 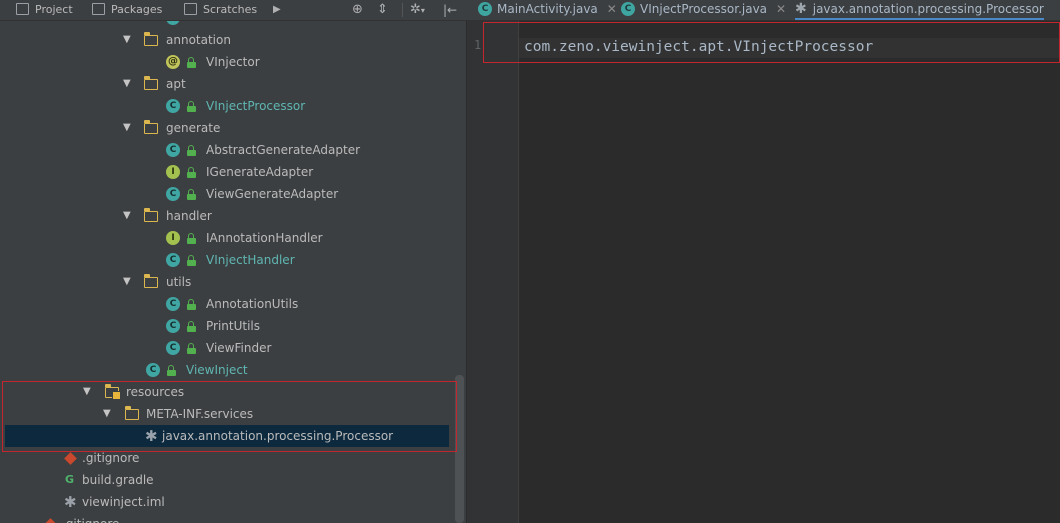 I want to click on settings-gear-icon: ✲▾, so click(x=417, y=10).